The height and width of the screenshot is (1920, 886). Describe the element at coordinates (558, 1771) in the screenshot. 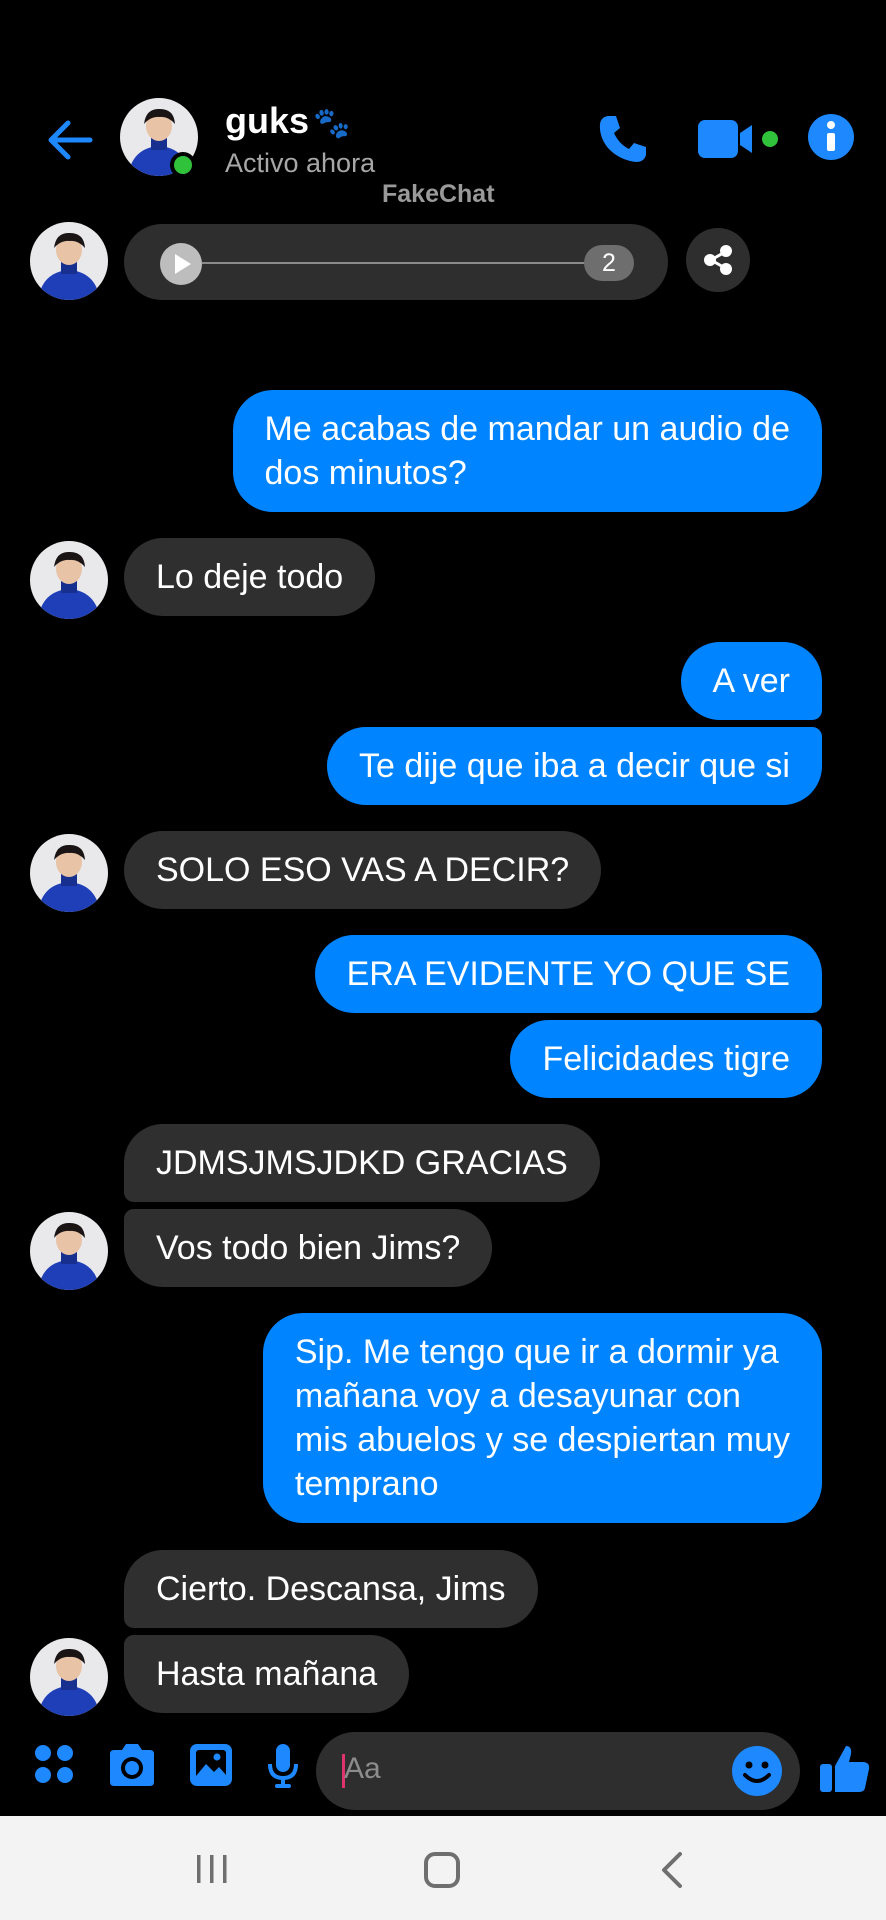

I see `message-input` at that location.